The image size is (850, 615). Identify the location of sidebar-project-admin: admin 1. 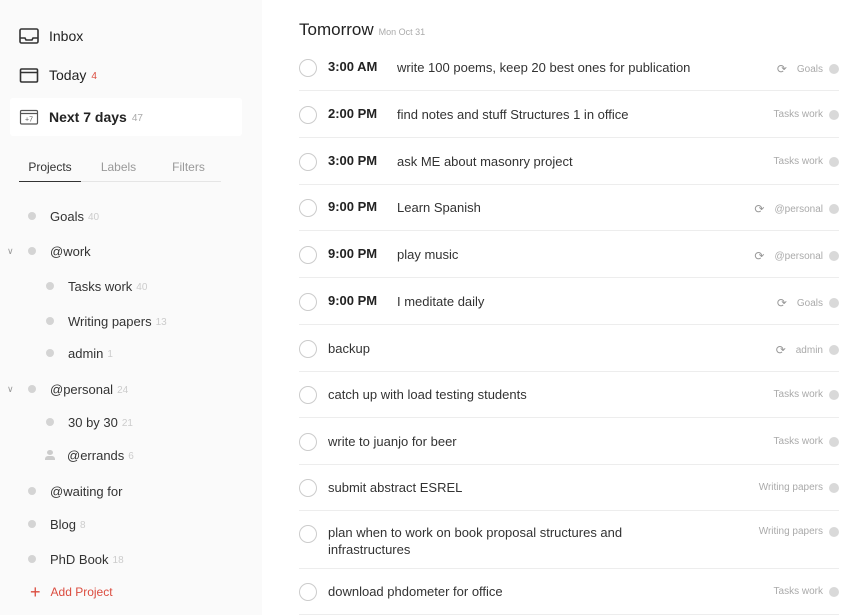
(79, 353).